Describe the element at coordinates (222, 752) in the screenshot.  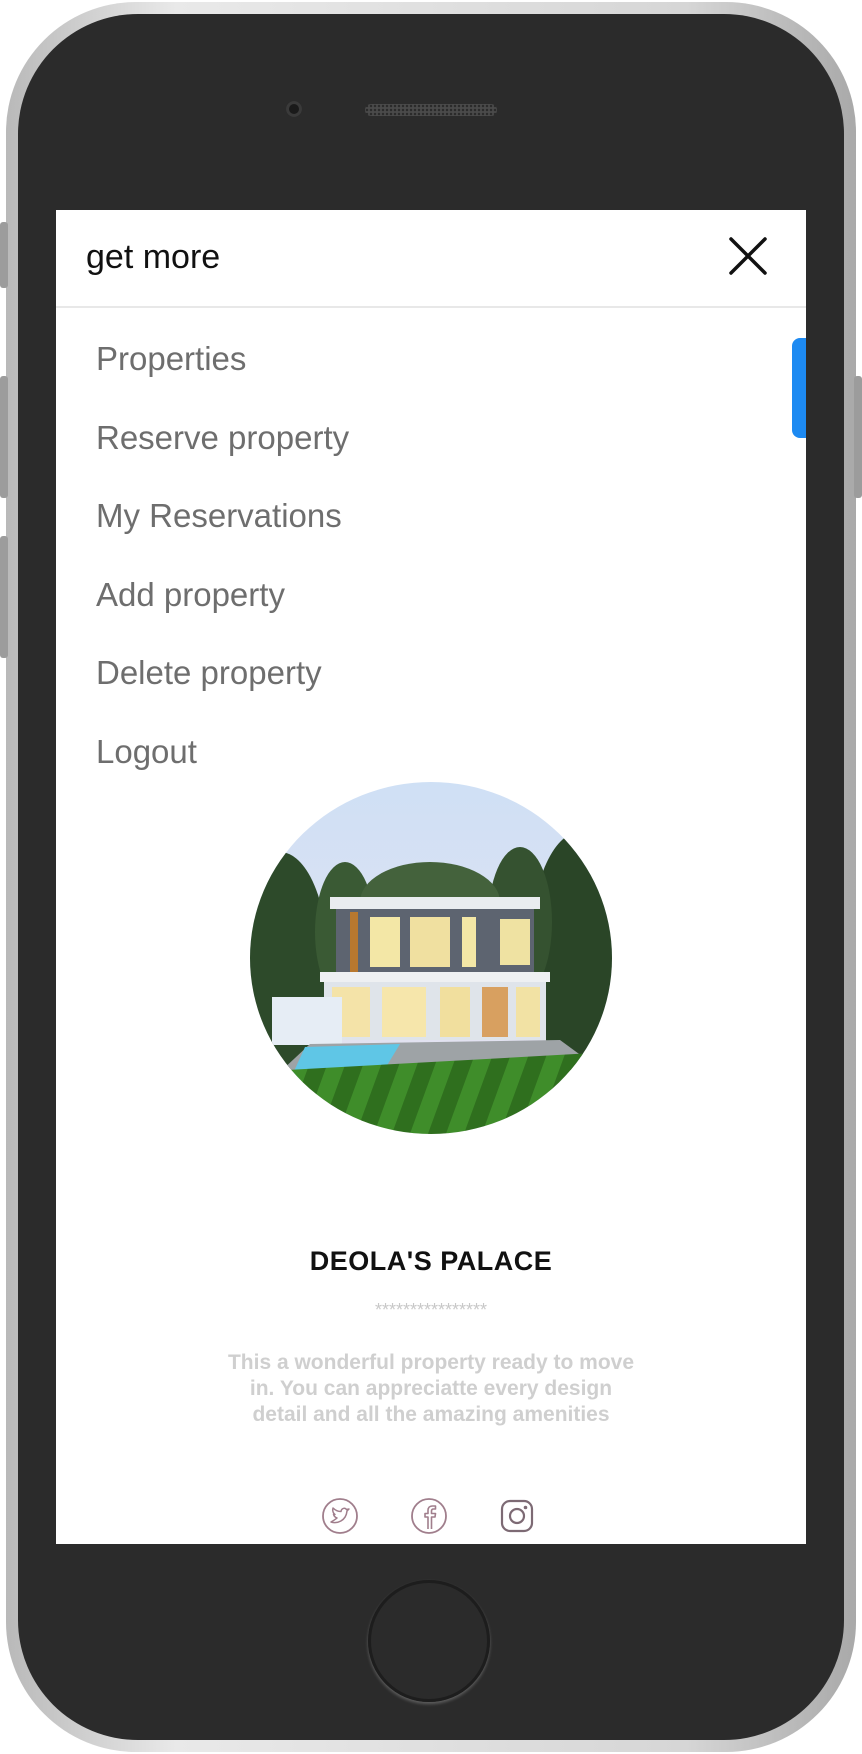
I see `menu-item-logout: Logout` at that location.